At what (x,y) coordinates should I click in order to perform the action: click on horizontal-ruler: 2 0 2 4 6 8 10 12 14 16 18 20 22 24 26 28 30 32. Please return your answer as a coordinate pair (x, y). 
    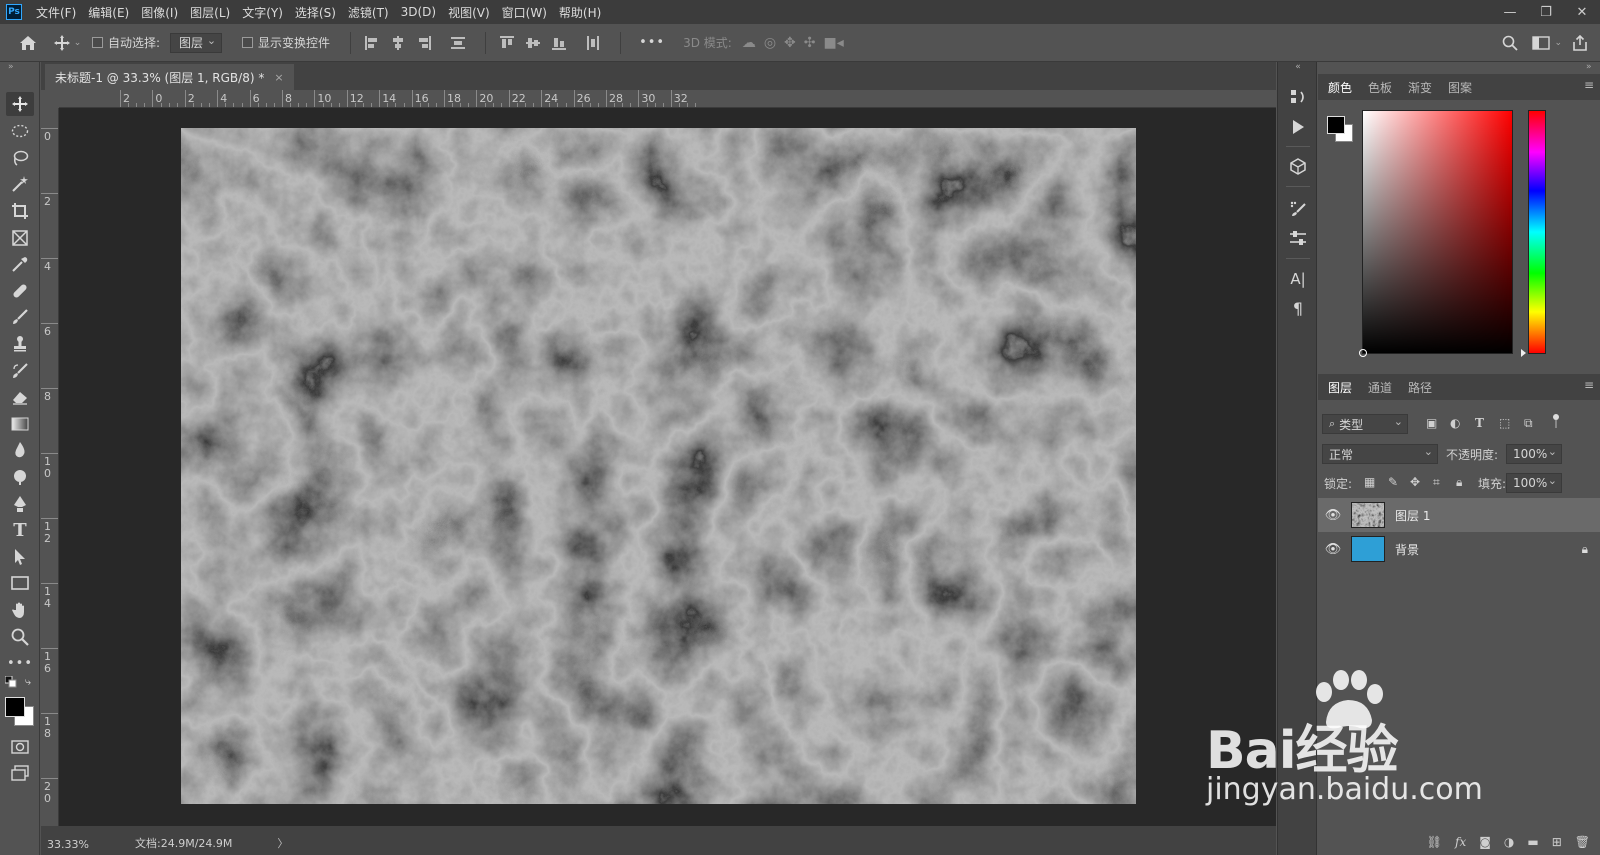
    Looking at the image, I should click on (667, 99).